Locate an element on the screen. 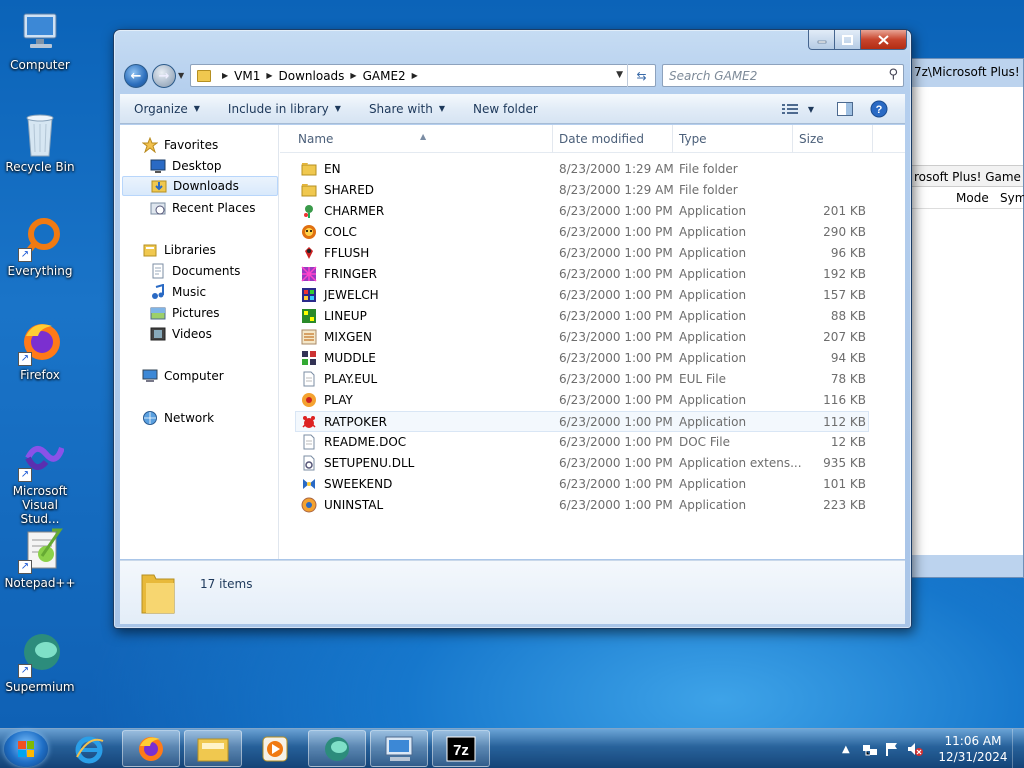 The image size is (1024, 768). taskbar-internet-explorer is located at coordinates (89, 748).